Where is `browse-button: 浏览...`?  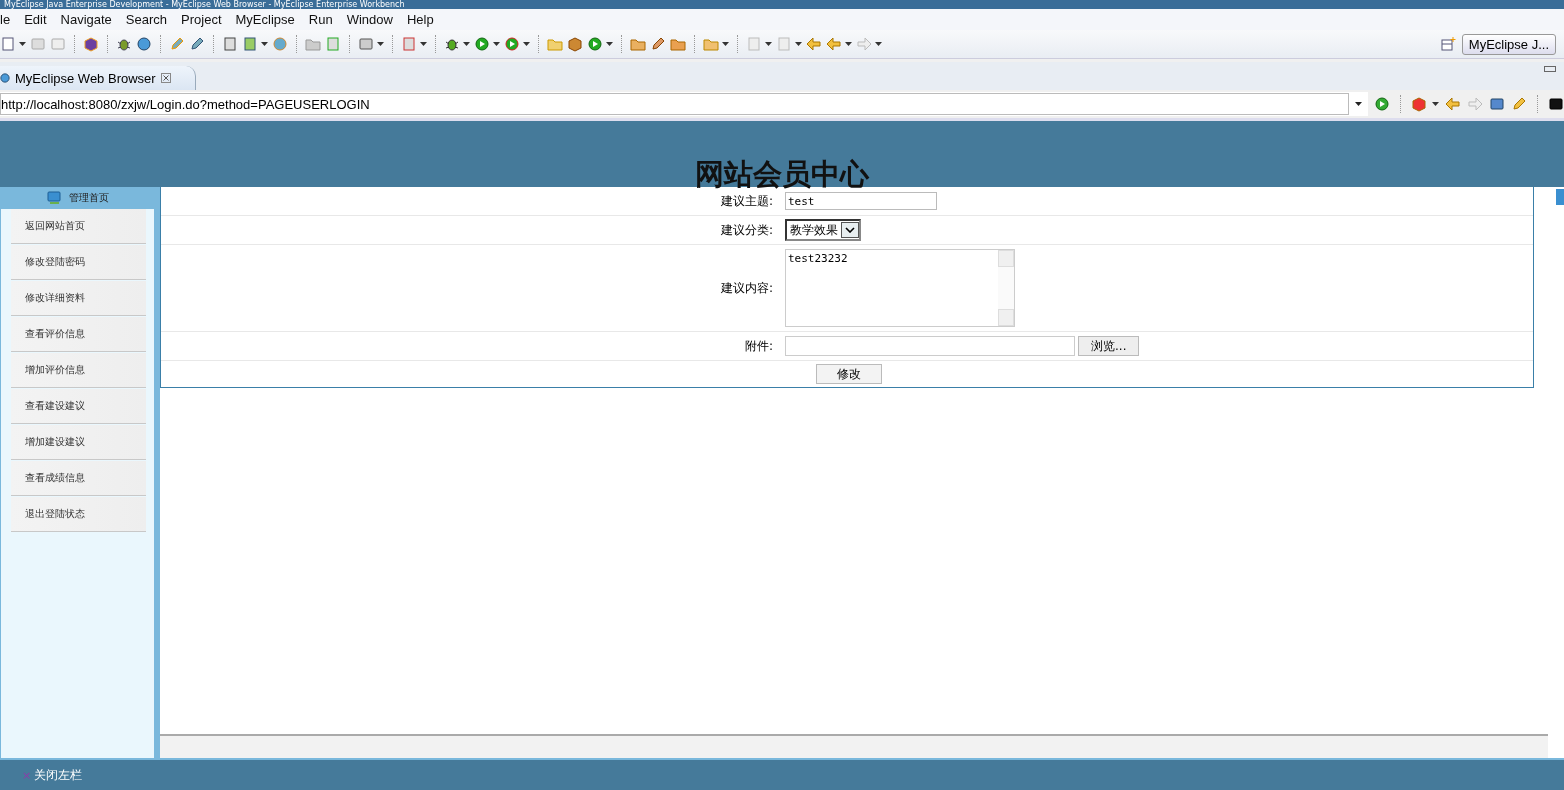 browse-button: 浏览... is located at coordinates (1109, 346).